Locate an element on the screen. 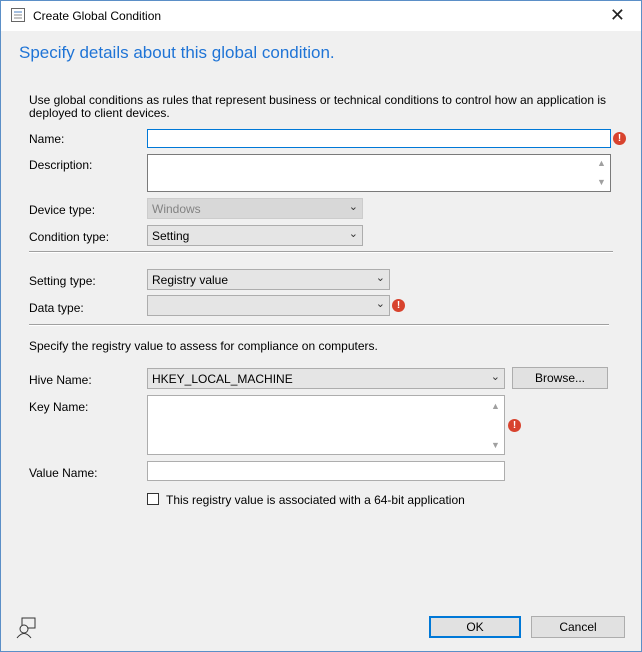 This screenshot has width=642, height=652. 64bit-checkbox is located at coordinates (153, 499).